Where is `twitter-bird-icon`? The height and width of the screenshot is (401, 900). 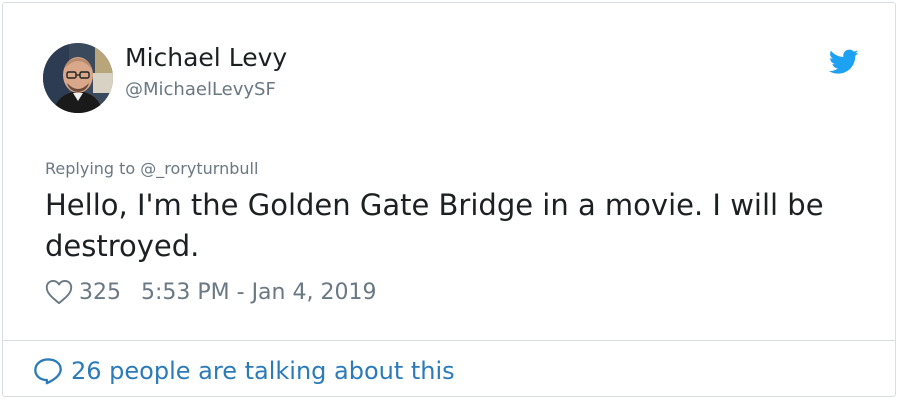 twitter-bird-icon is located at coordinates (844, 62).